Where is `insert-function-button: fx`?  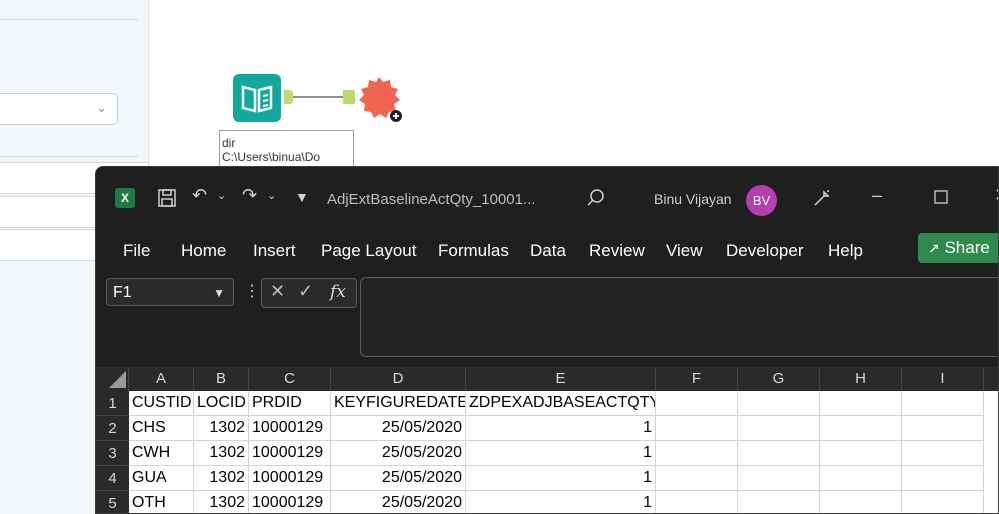
insert-function-button: fx is located at coordinates (338, 292).